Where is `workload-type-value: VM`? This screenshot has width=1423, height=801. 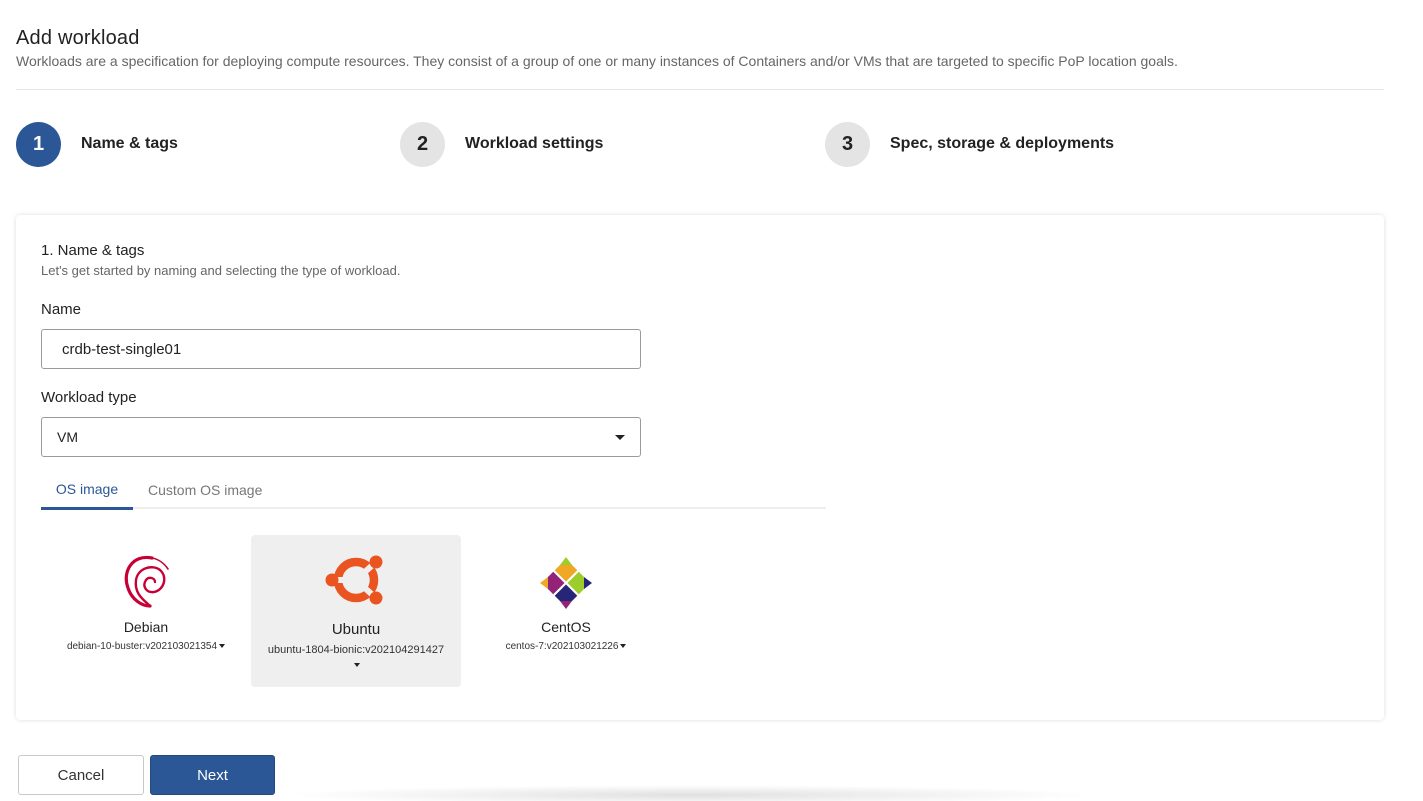
workload-type-value: VM is located at coordinates (67, 437).